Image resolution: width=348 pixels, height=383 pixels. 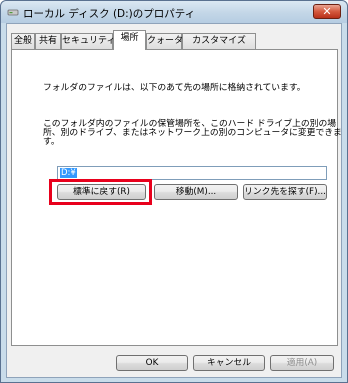 I want to click on window-title: ローカル ディスク (D:)のプロパティ, so click(x=109, y=14).